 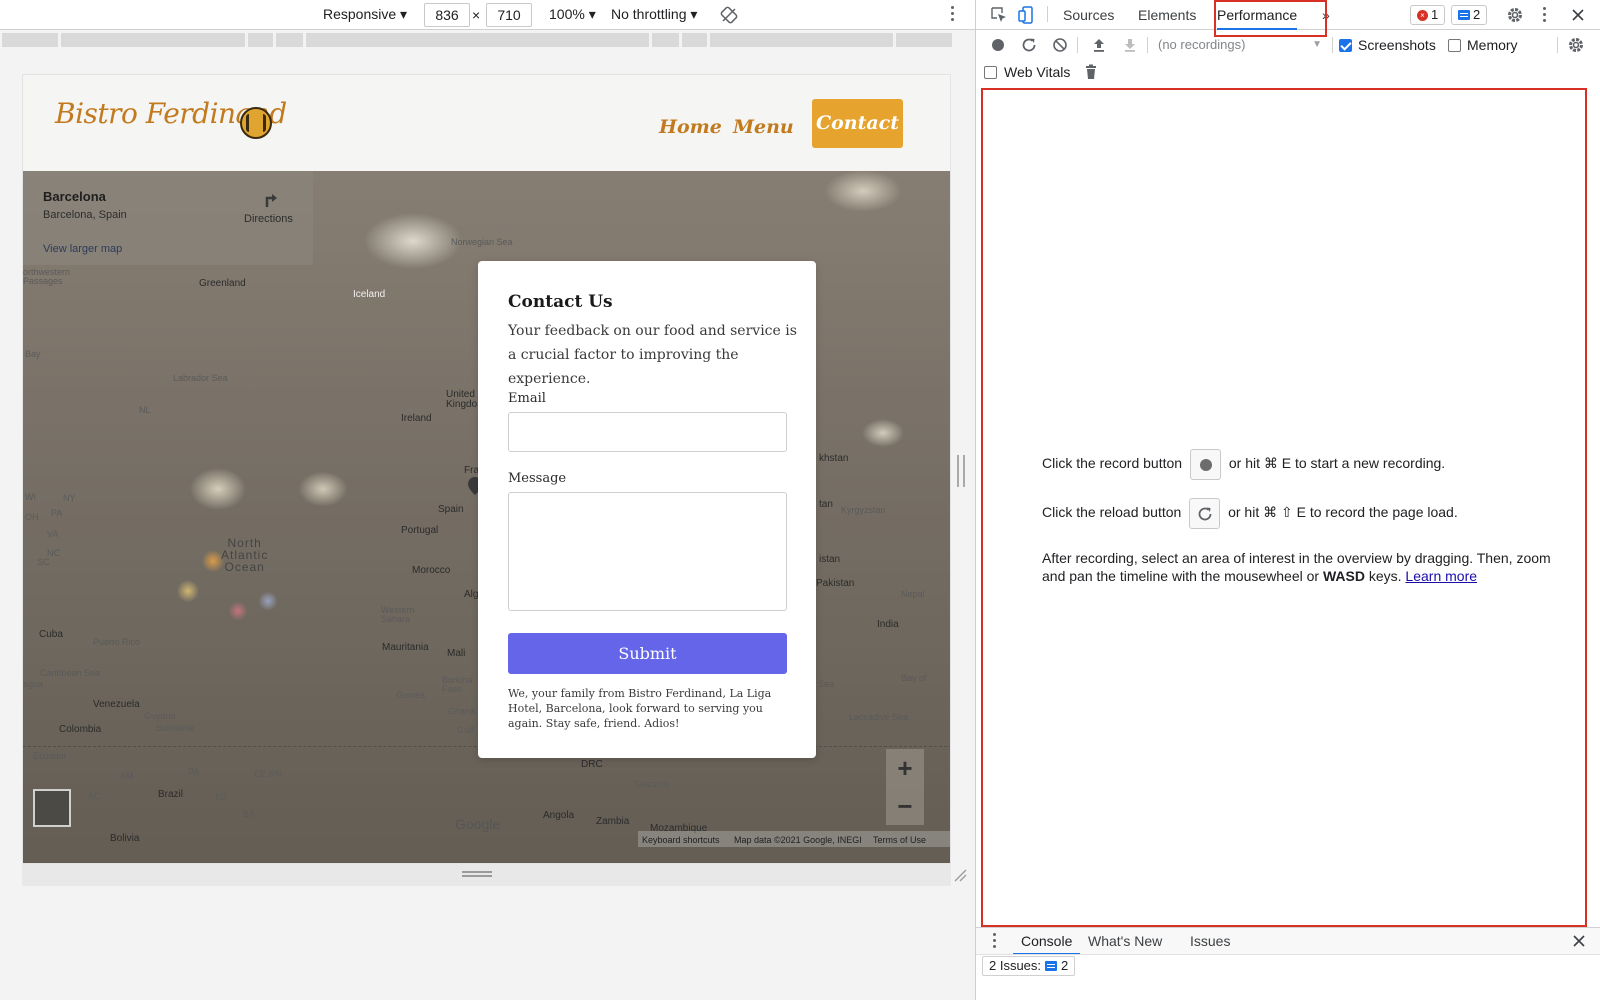 I want to click on clear-icon, so click(x=1060, y=45).